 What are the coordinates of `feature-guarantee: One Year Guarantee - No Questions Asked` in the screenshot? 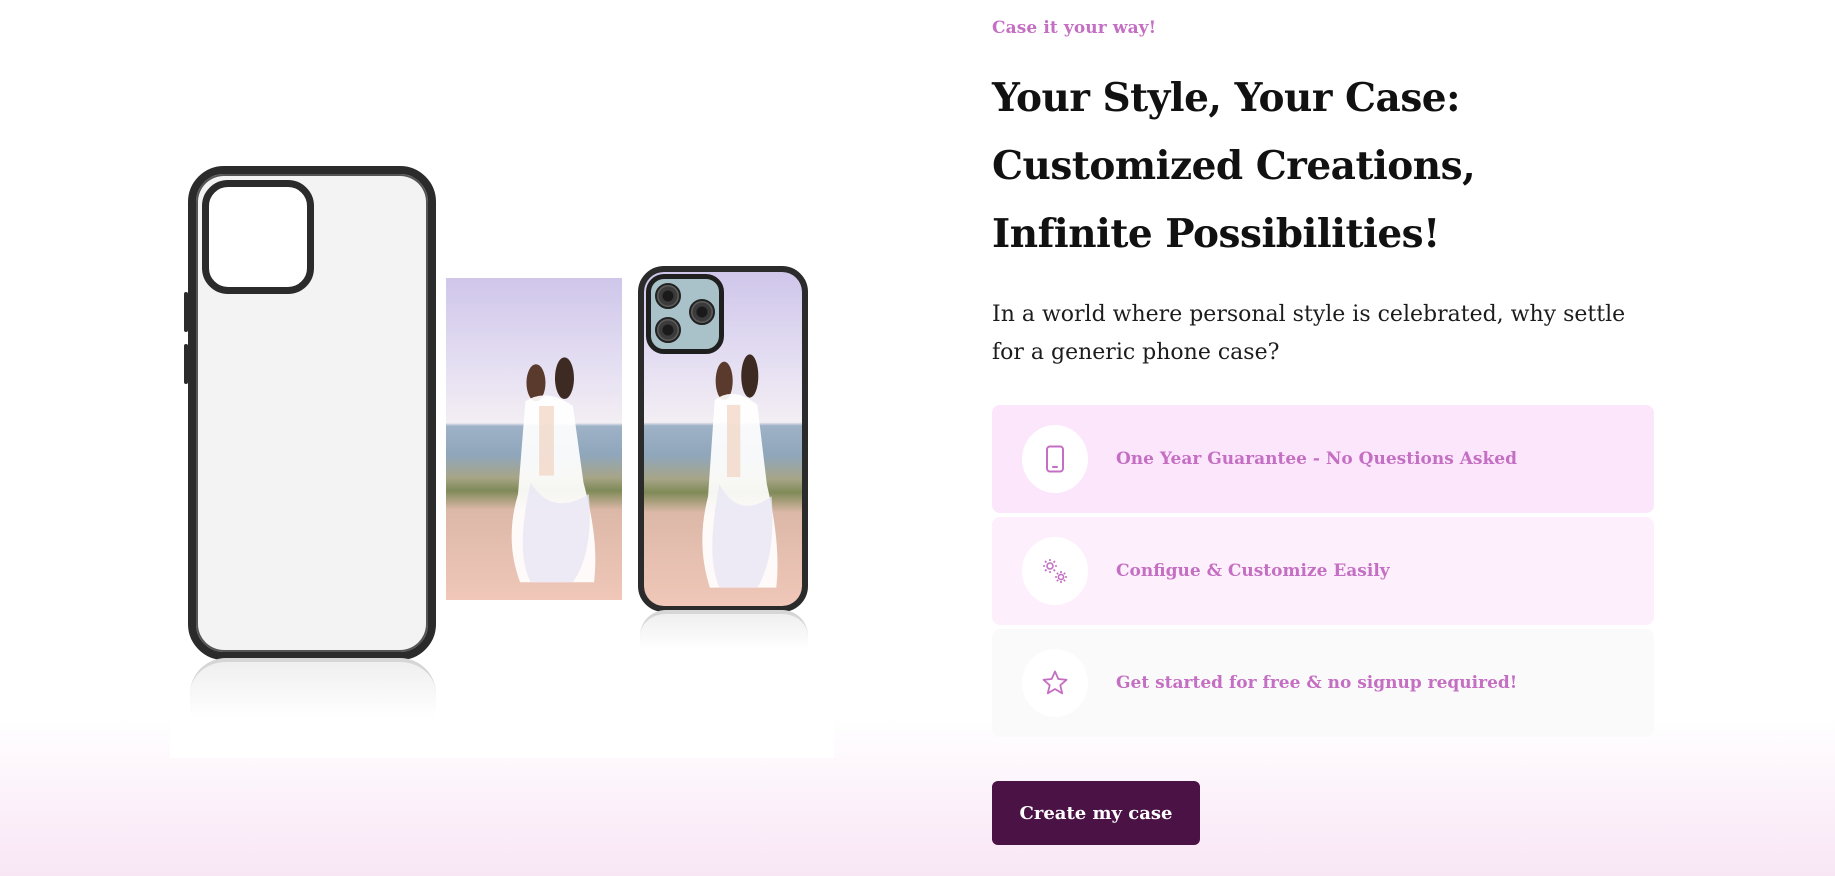 It's located at (1323, 459).